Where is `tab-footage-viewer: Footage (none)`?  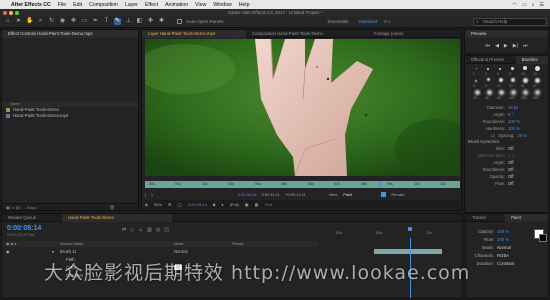 tab-footage-viewer: Footage (none) is located at coordinates (398, 34).